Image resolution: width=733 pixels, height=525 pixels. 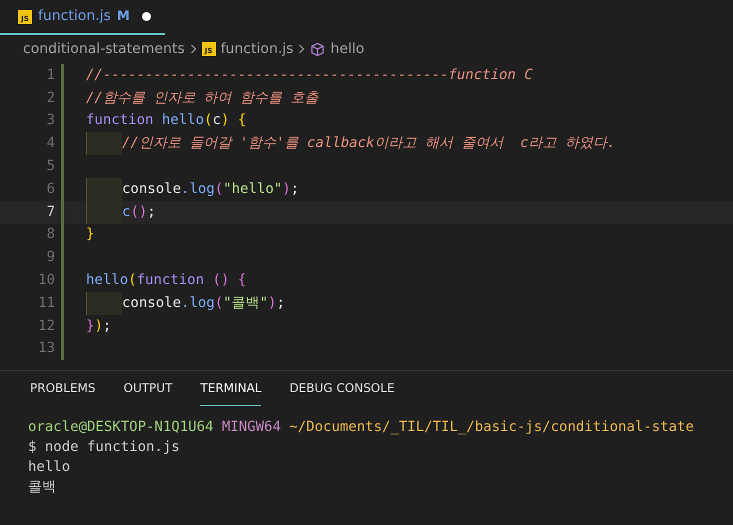 What do you see at coordinates (257, 49) in the screenshot?
I see `breadcrumb-item: function.js` at bounding box center [257, 49].